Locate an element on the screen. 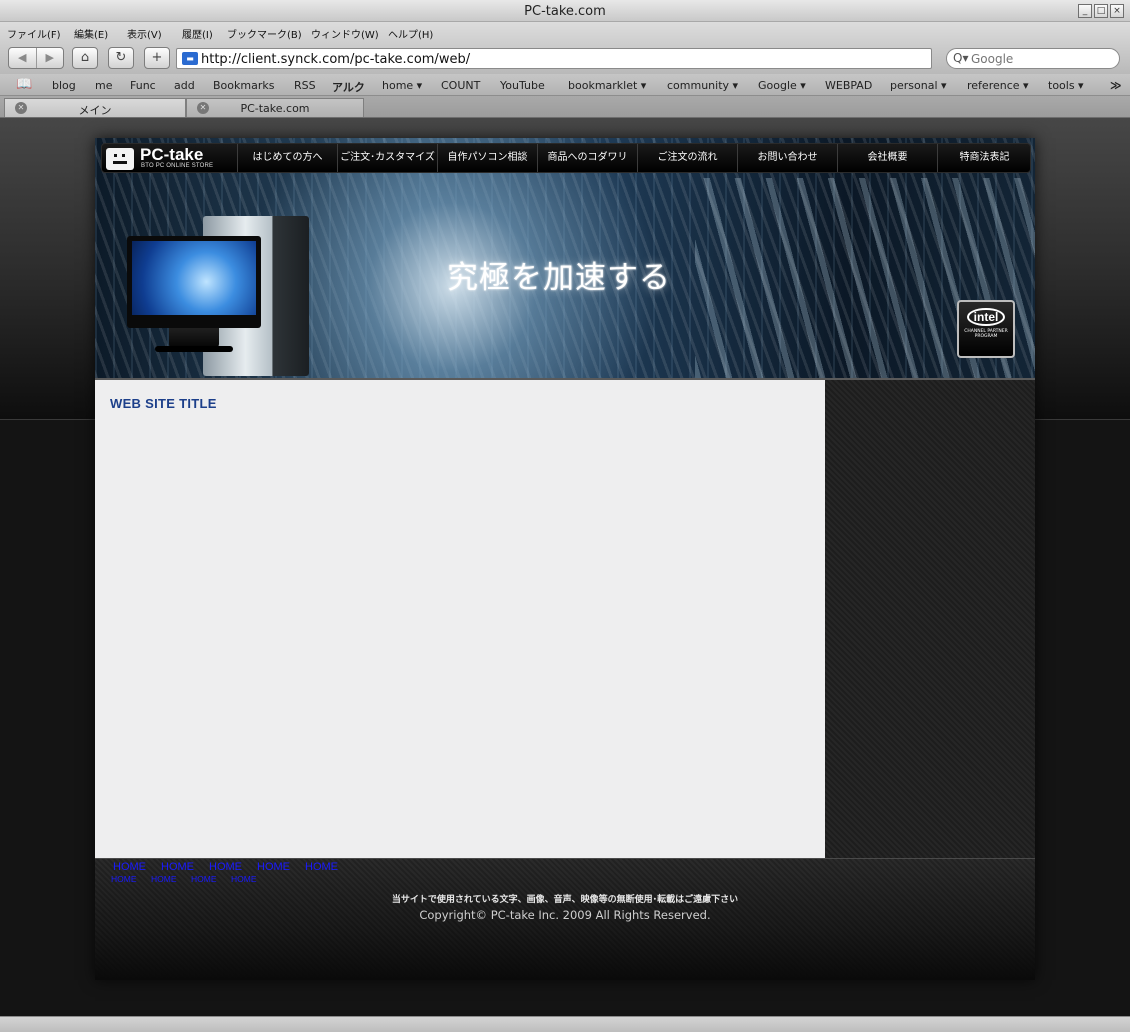 The width and height of the screenshot is (1130, 1032). menu-window: ウィンドウ(W) is located at coordinates (345, 33).